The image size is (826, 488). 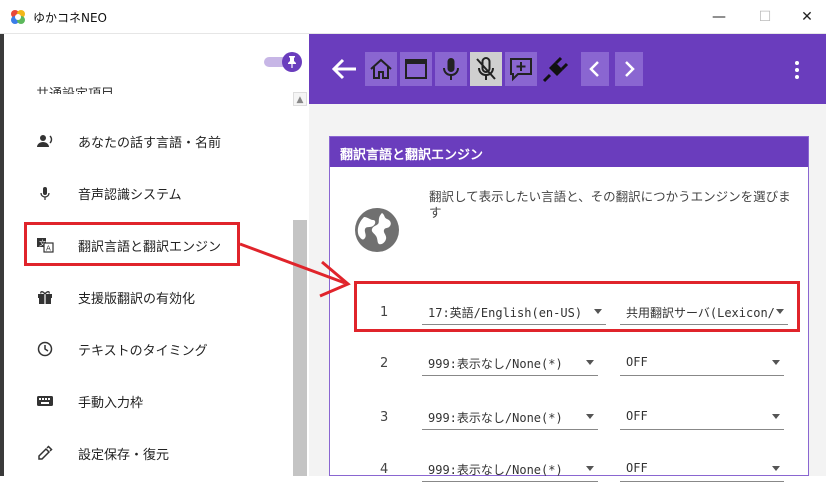 I want to click on sidebar-item-label: 音声認識システム, so click(x=130, y=195).